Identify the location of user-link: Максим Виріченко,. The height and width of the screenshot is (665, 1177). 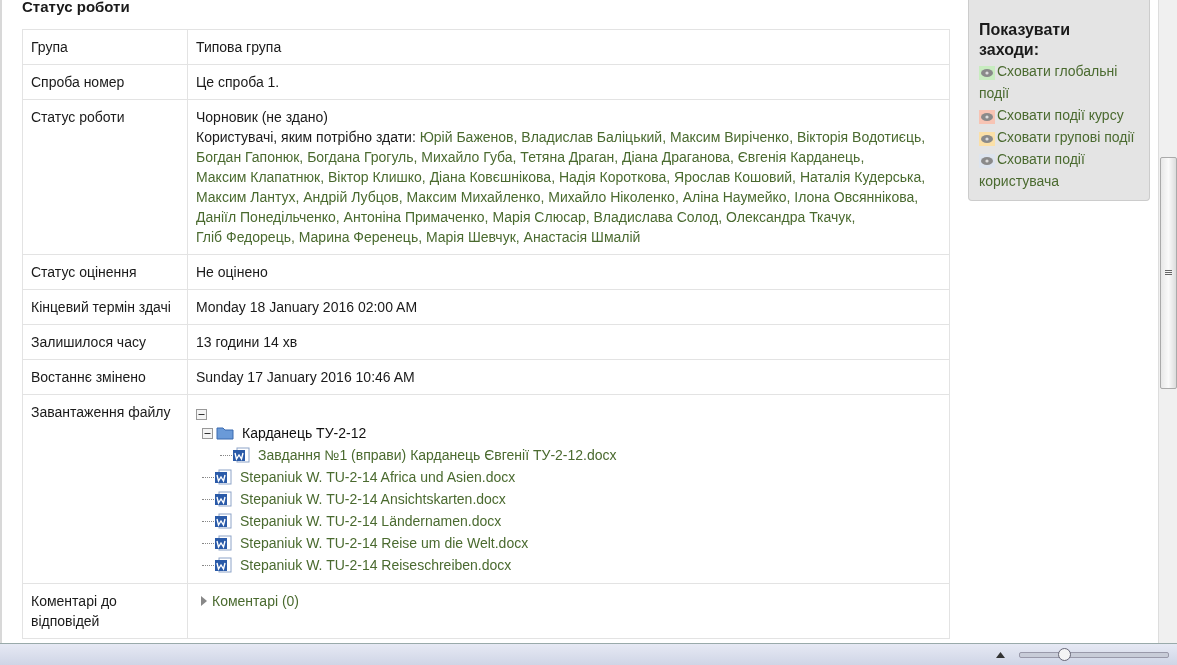
(732, 137).